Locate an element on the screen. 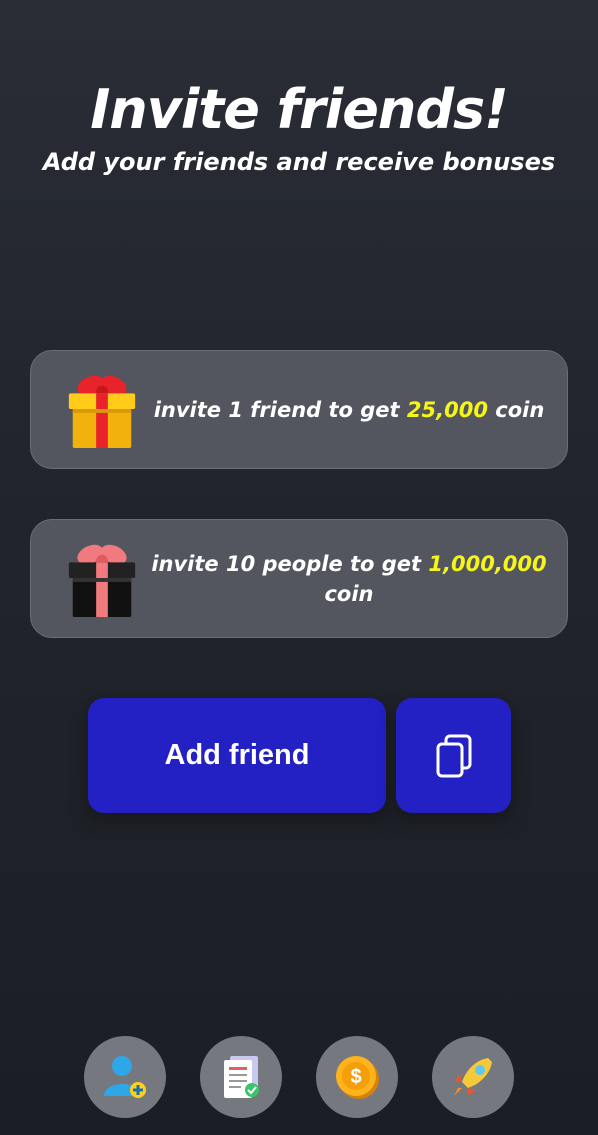 The height and width of the screenshot is (1135, 598). nav-friends-button is located at coordinates (125, 1077).